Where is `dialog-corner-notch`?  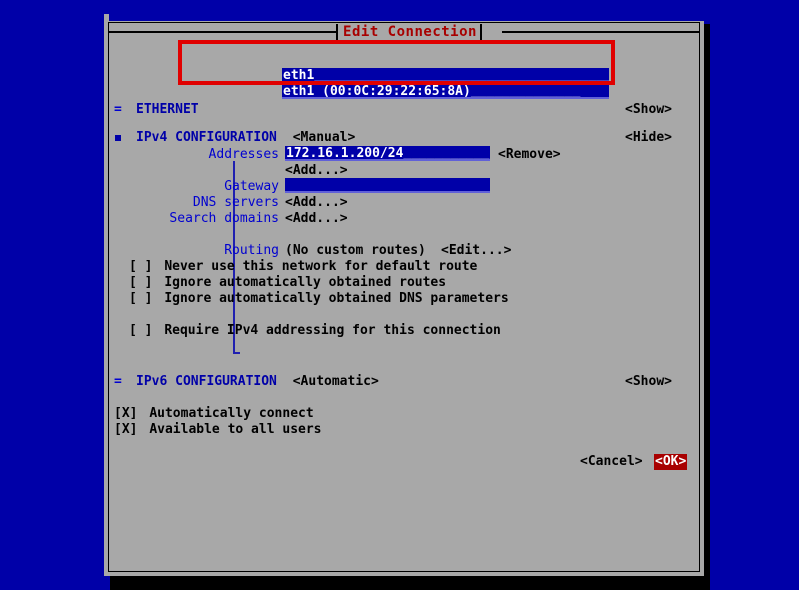 dialog-corner-notch is located at coordinates (106, 17).